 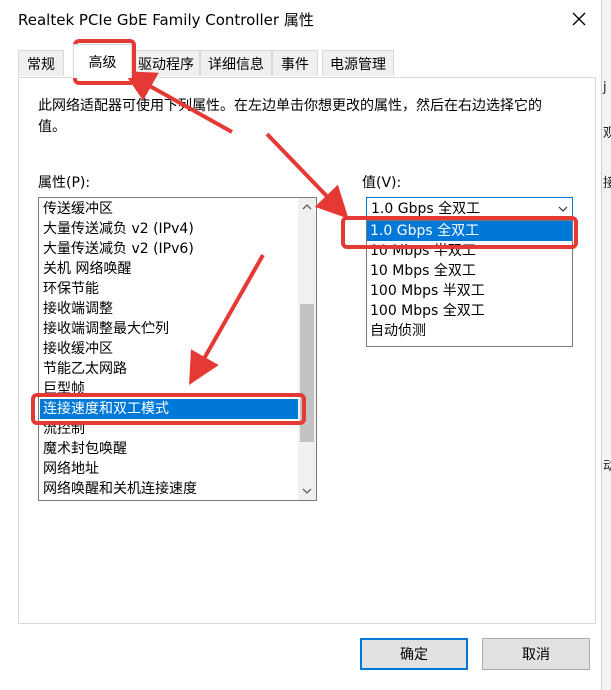 What do you see at coordinates (358, 63) in the screenshot?
I see `tab-power-management: 电源管理` at bounding box center [358, 63].